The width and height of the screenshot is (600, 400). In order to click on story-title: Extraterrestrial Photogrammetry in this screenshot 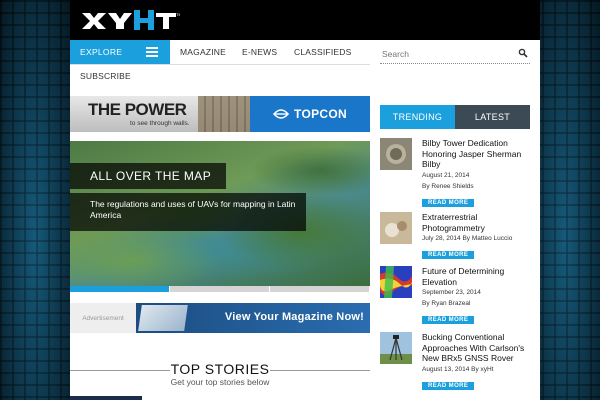, I will do `click(476, 222)`.